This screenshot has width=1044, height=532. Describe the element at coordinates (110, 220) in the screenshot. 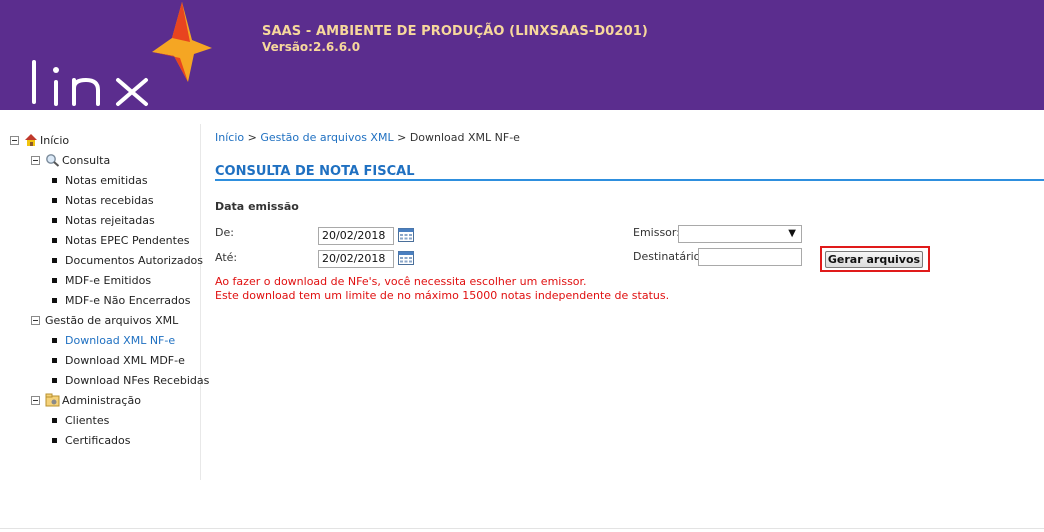

I see `nav-label: Notas rejeitadas` at that location.